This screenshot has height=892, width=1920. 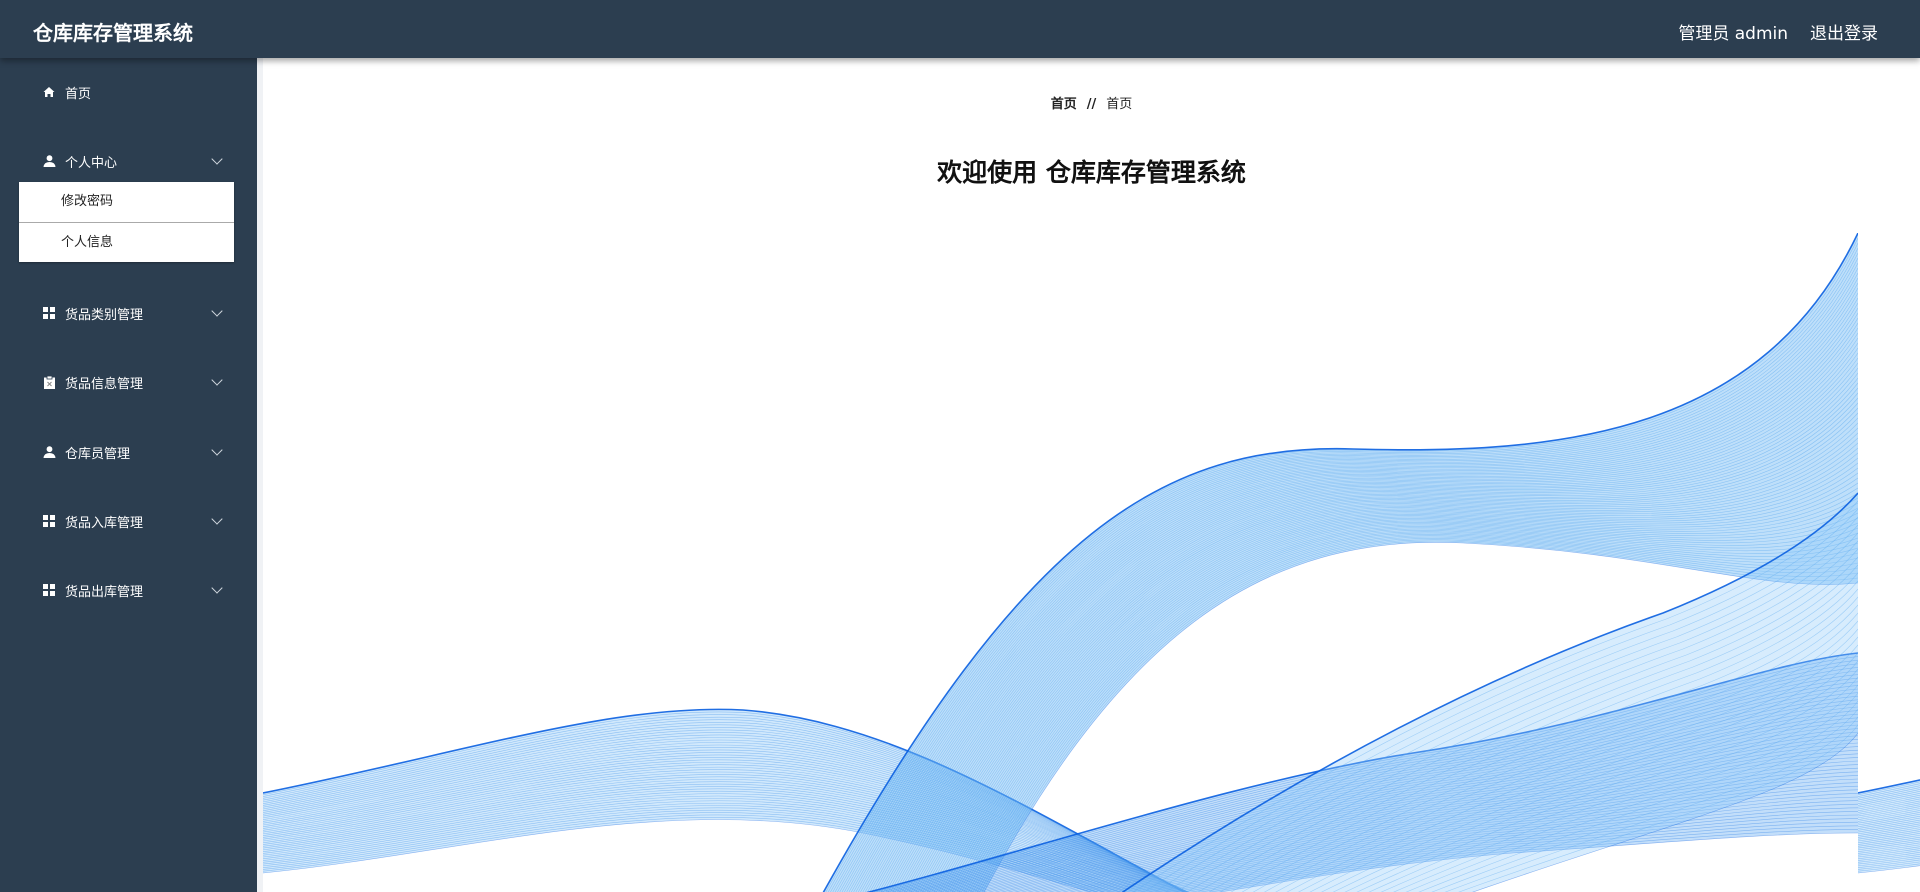 What do you see at coordinates (1064, 104) in the screenshot?
I see `breadcrumb-home: 首页` at bounding box center [1064, 104].